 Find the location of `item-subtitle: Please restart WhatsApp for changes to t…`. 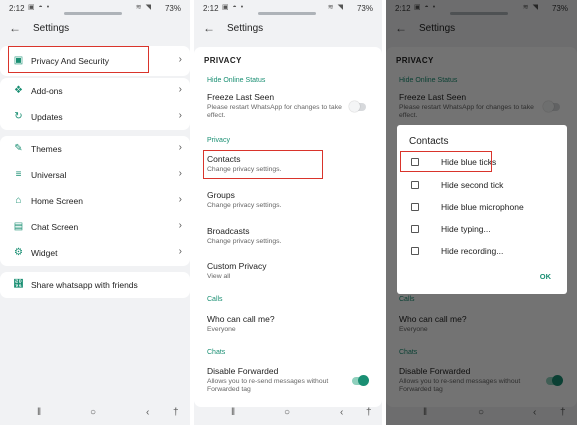

item-subtitle: Please restart WhatsApp for changes to t… is located at coordinates (274, 111).